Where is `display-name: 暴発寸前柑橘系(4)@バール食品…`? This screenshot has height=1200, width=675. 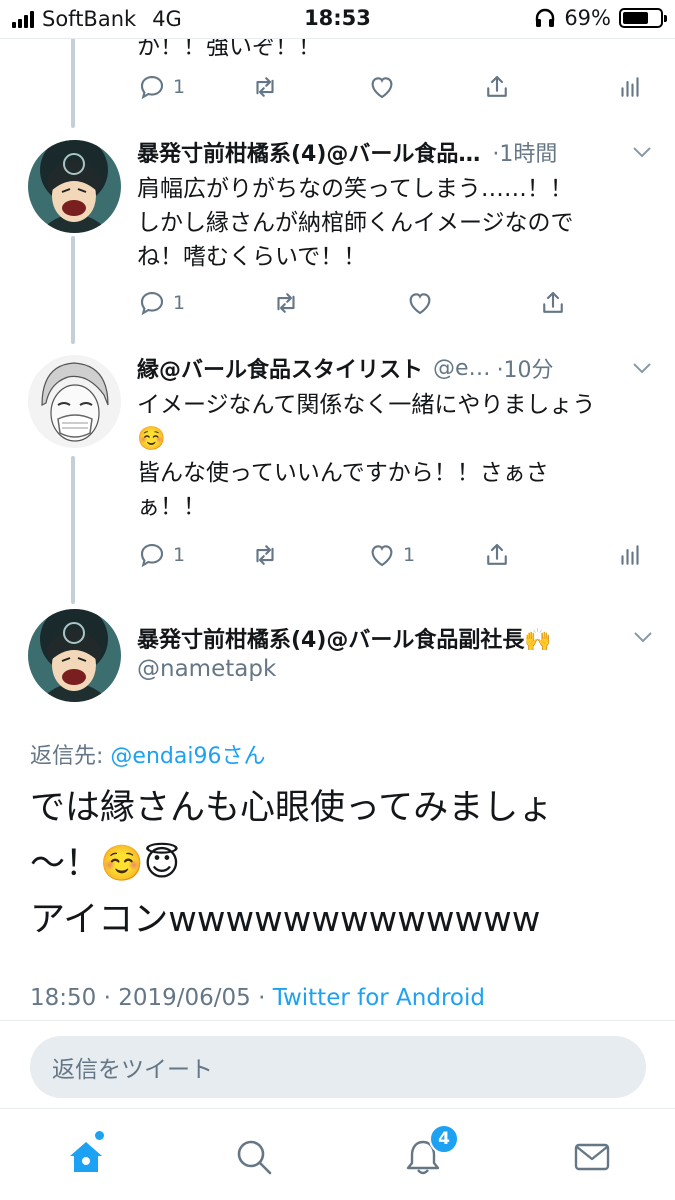 display-name: 暴発寸前柑橘系(4)@バール食品… is located at coordinates (308, 152).